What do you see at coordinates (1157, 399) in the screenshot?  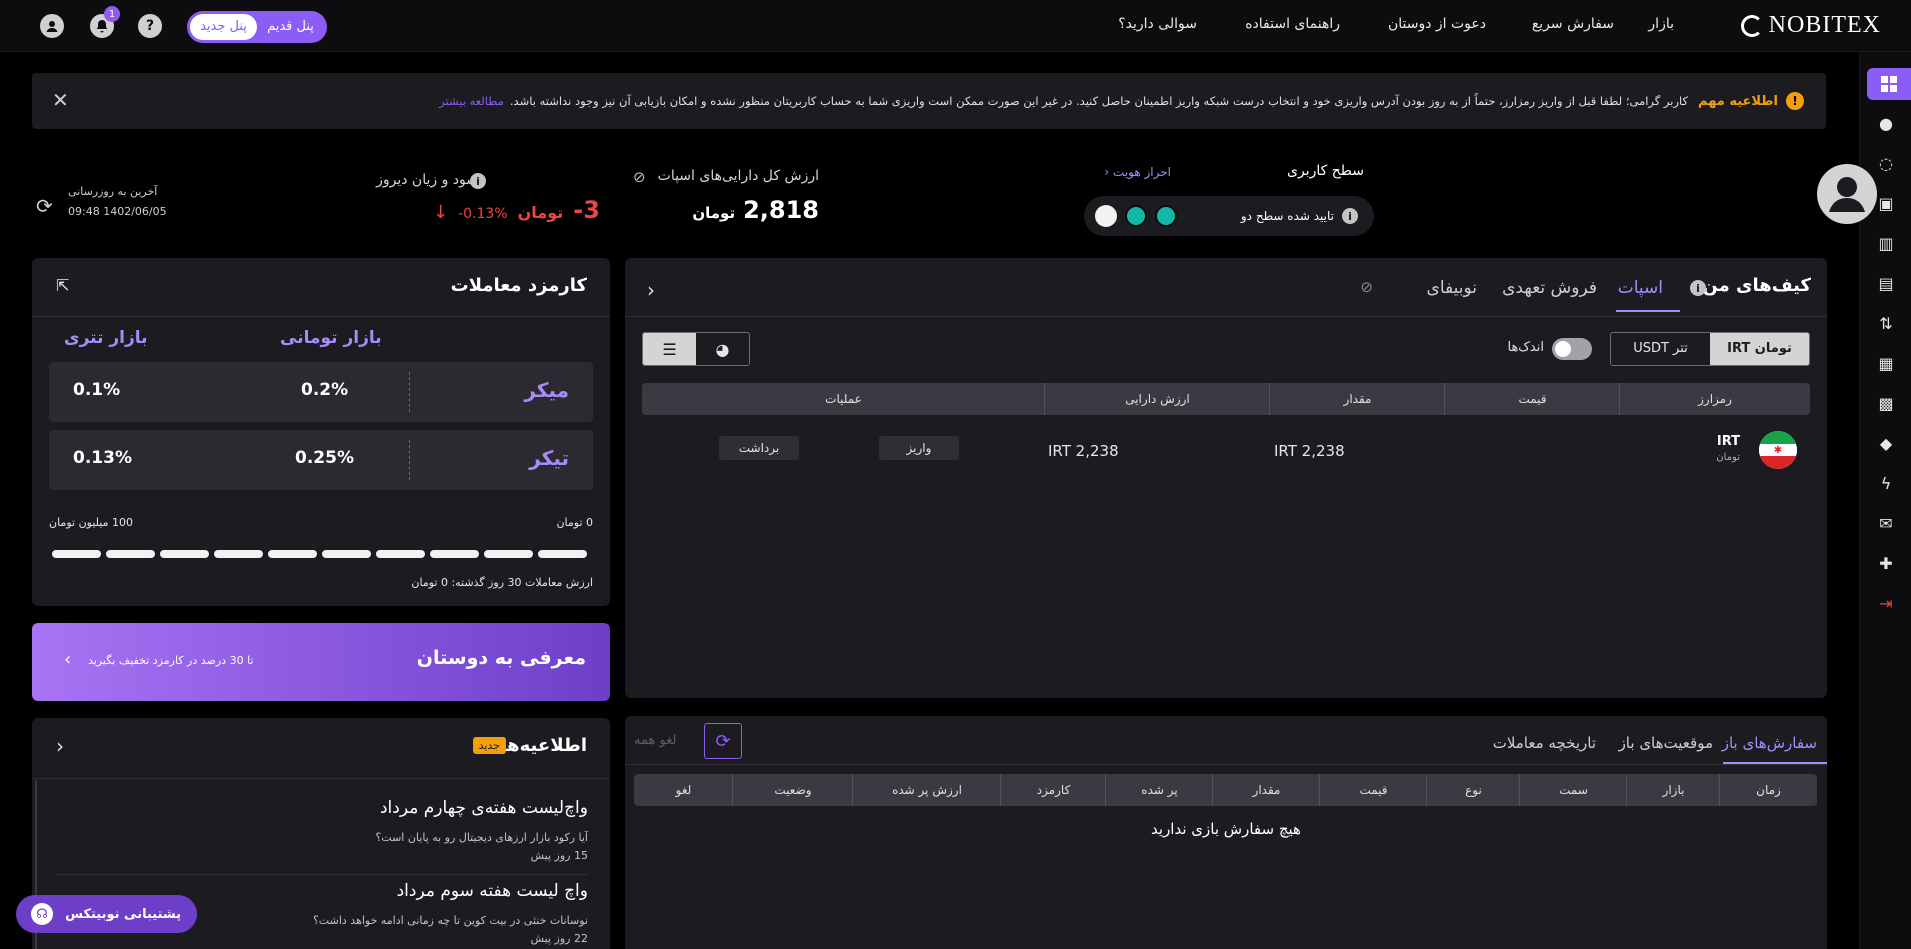 I see `col-asset-value: ارزش دارایی` at bounding box center [1157, 399].